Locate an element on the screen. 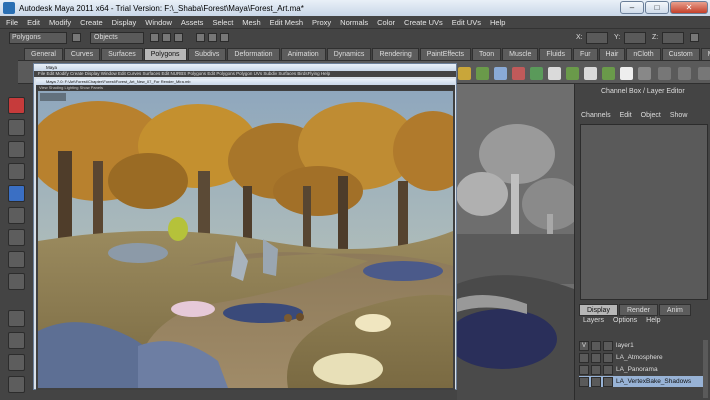 The height and width of the screenshot is (400, 710). separate-icon is located at coordinates (572, 73).